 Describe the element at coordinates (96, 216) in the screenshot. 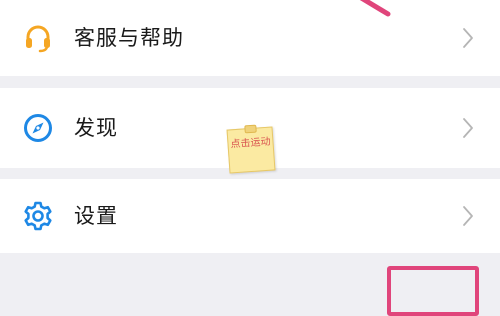

I see `menu-item-label: 设置` at that location.